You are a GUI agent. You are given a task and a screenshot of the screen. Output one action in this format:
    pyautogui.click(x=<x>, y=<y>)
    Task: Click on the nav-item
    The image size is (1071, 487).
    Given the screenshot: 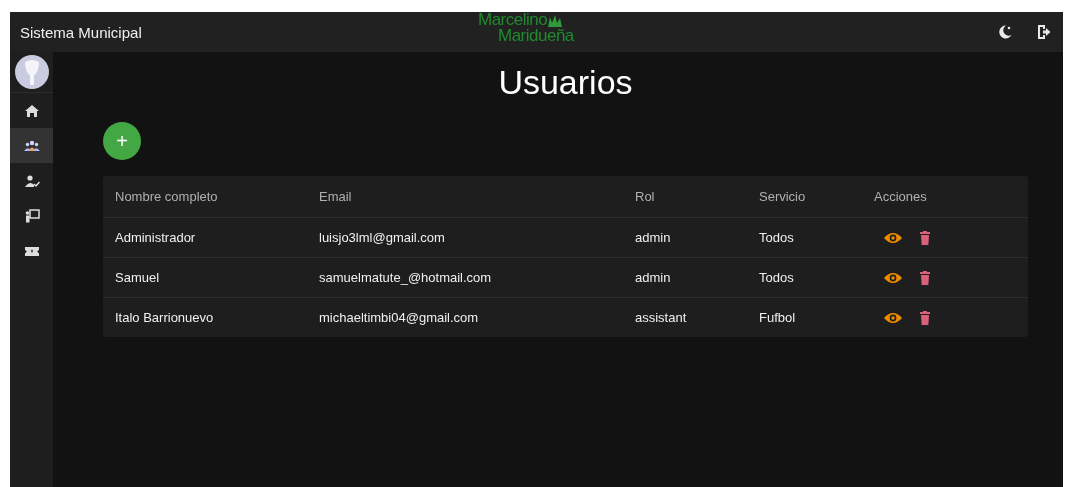 What is the action you would take?
    pyautogui.click(x=31, y=145)
    